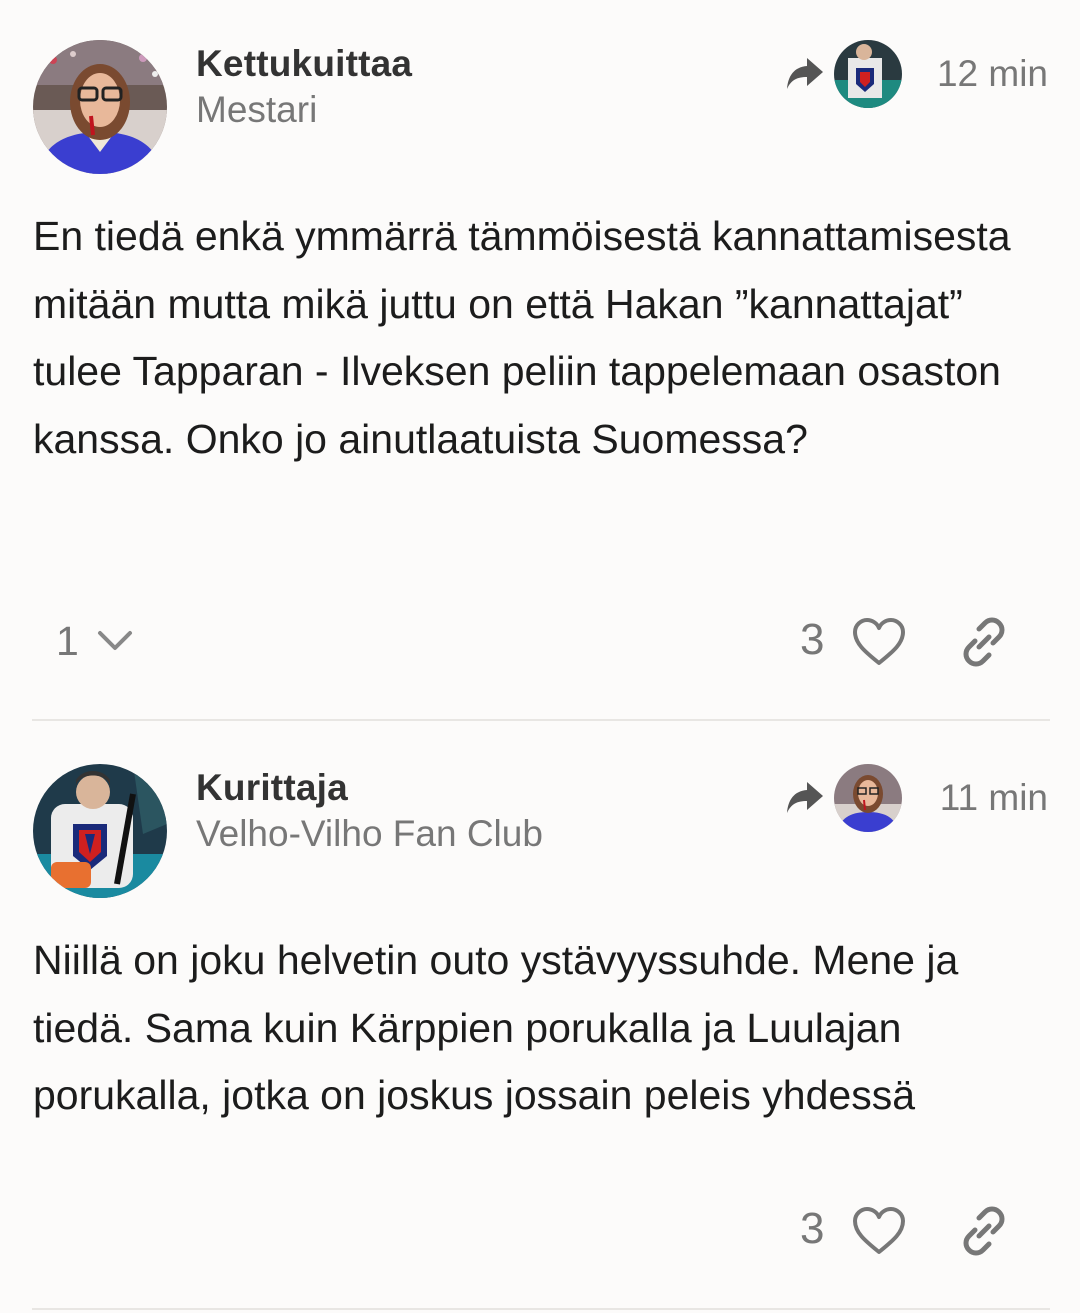 This screenshot has height=1313, width=1080. What do you see at coordinates (994, 798) in the screenshot?
I see `post-time: 11 min` at bounding box center [994, 798].